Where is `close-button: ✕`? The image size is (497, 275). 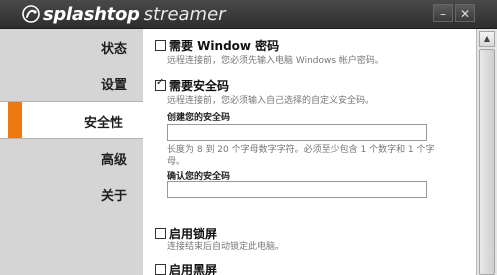
close-button: ✕ is located at coordinates (465, 13).